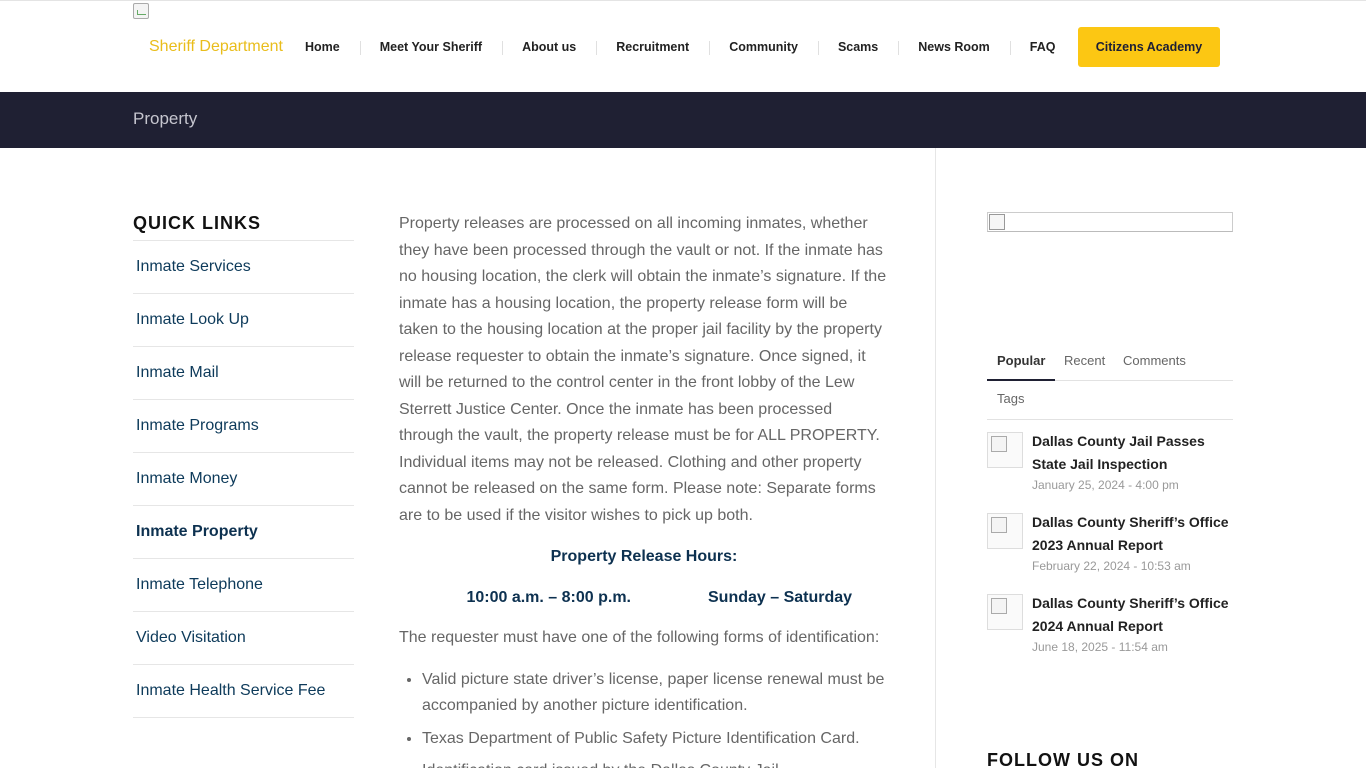  Describe the element at coordinates (935, 458) in the screenshot. I see `column-divider` at that location.